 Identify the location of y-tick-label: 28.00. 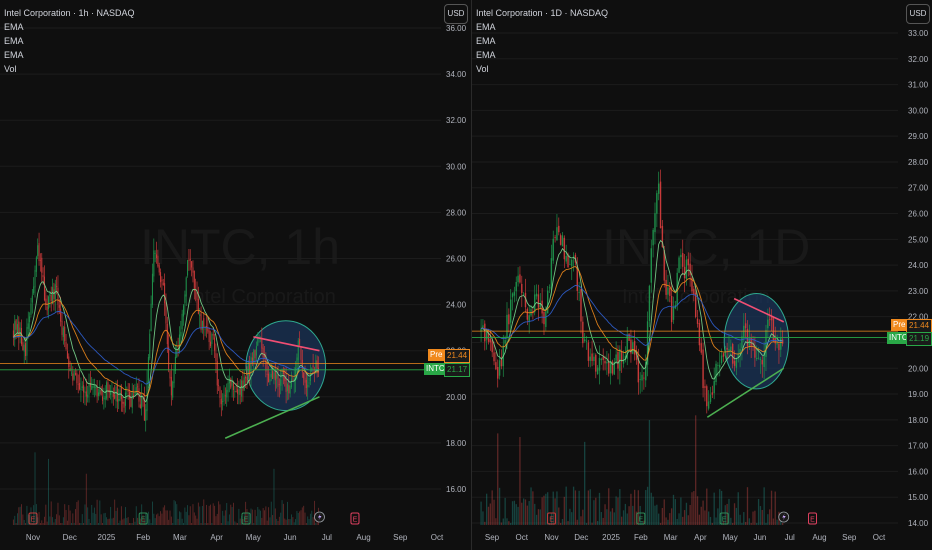
(456, 212).